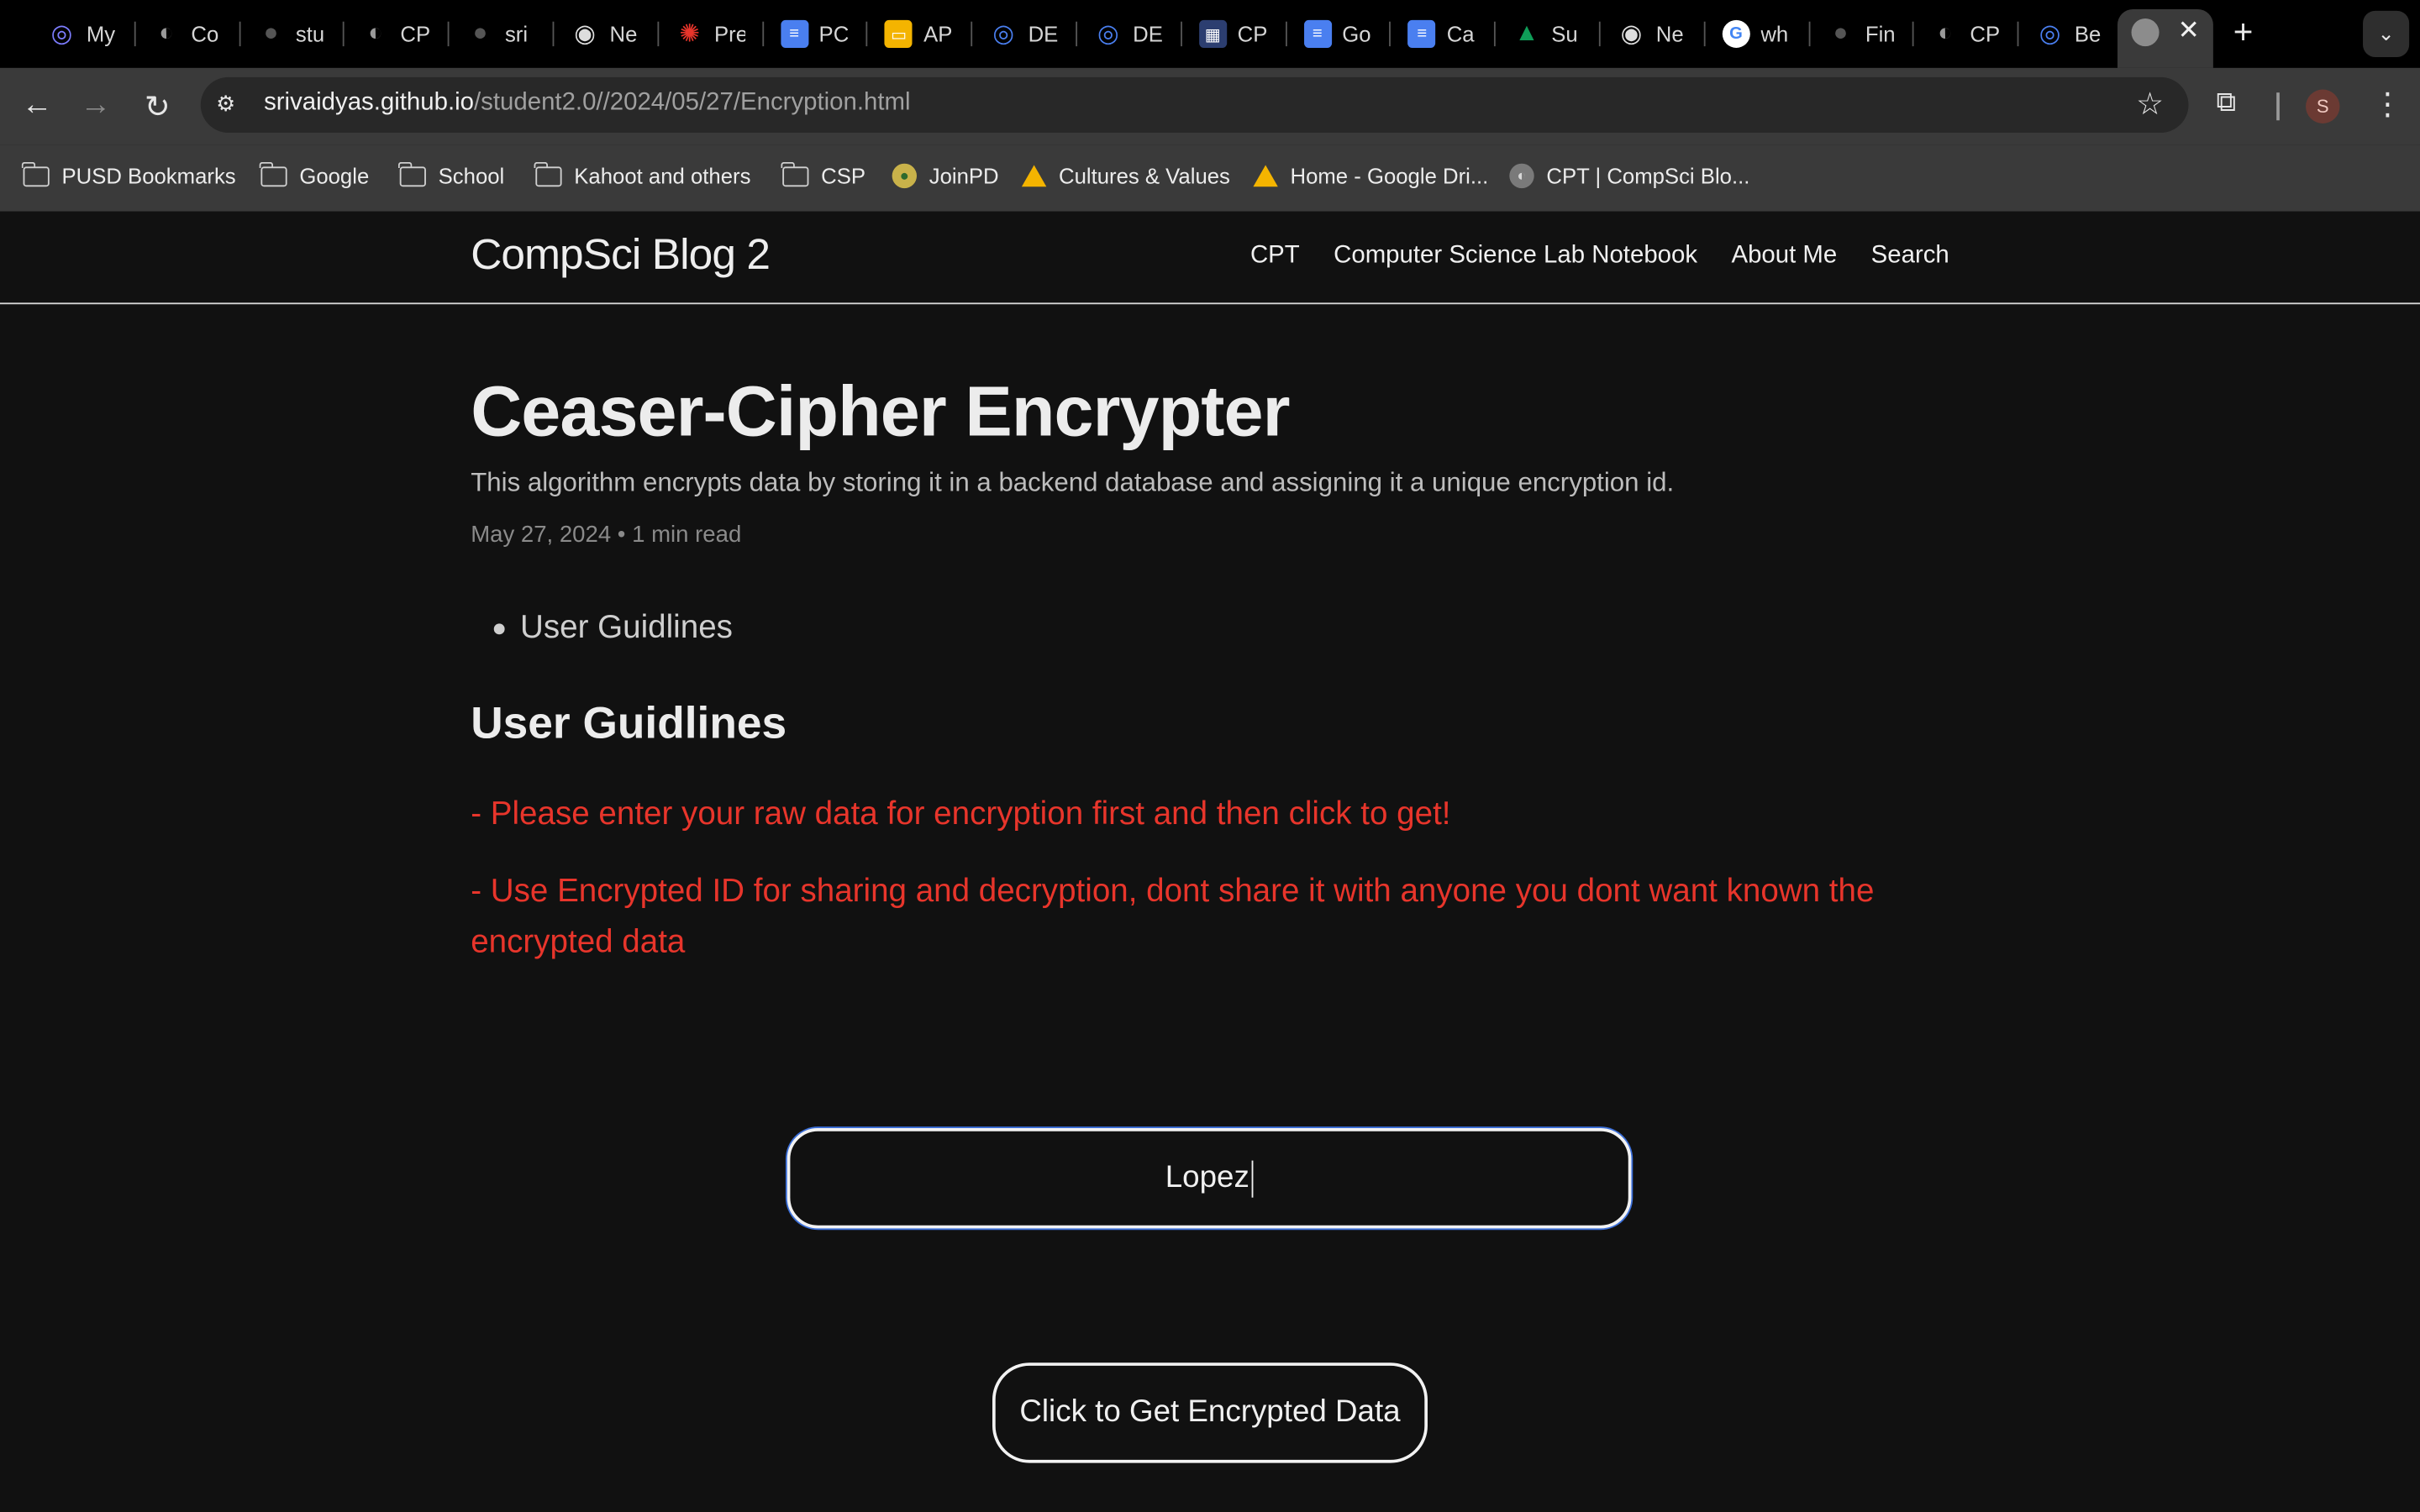 The height and width of the screenshot is (1512, 2420). I want to click on folder-icon, so click(412, 173).